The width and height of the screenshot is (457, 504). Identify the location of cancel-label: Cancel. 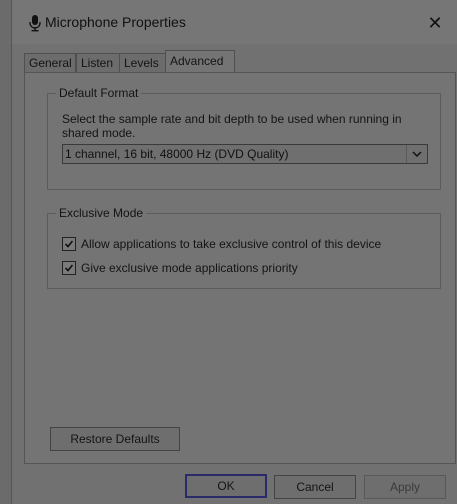
(315, 487).